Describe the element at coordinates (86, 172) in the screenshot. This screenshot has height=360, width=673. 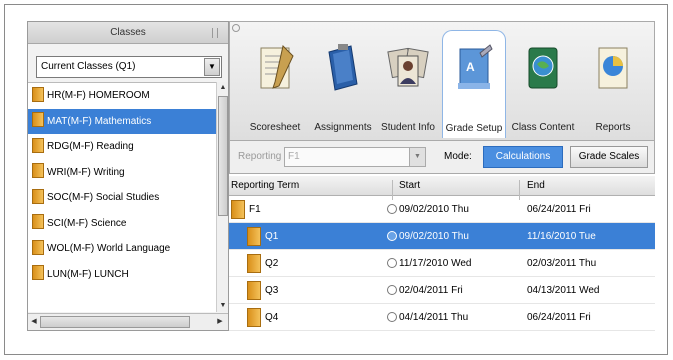
I see `class-item-label: WRI(M-F) Writing` at that location.